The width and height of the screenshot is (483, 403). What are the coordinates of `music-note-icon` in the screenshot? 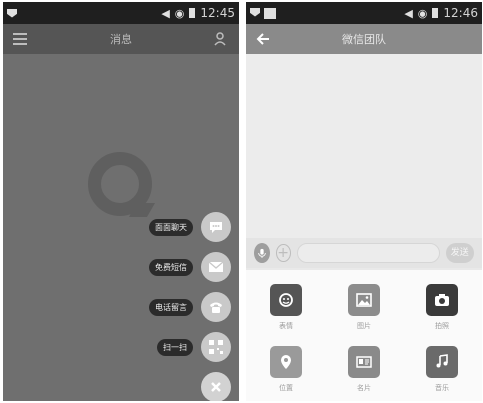 It's located at (442, 362).